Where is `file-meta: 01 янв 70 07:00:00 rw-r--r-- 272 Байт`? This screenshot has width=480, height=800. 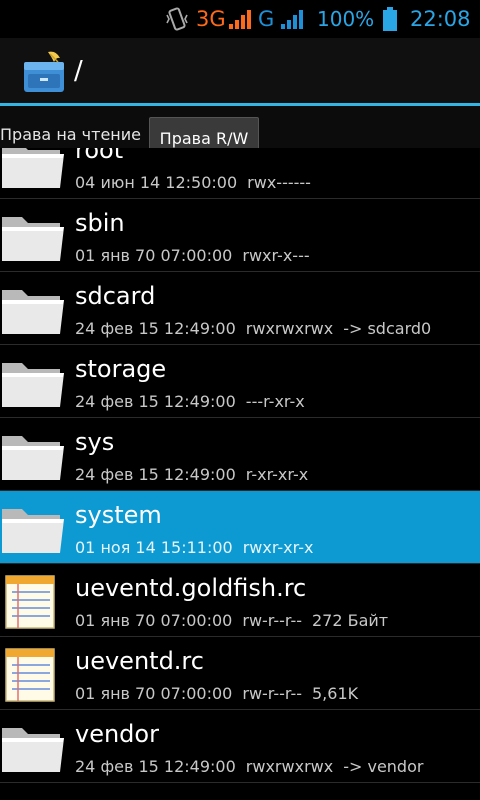
file-meta: 01 янв 70 07:00:00 rw-r--r-- 272 Байт is located at coordinates (236, 620).